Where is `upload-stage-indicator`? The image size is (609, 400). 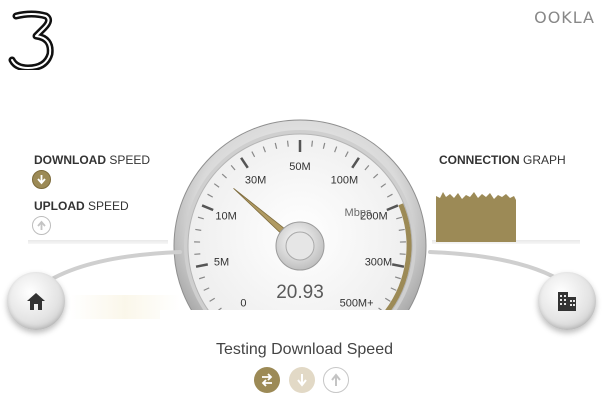
upload-stage-indicator is located at coordinates (336, 380).